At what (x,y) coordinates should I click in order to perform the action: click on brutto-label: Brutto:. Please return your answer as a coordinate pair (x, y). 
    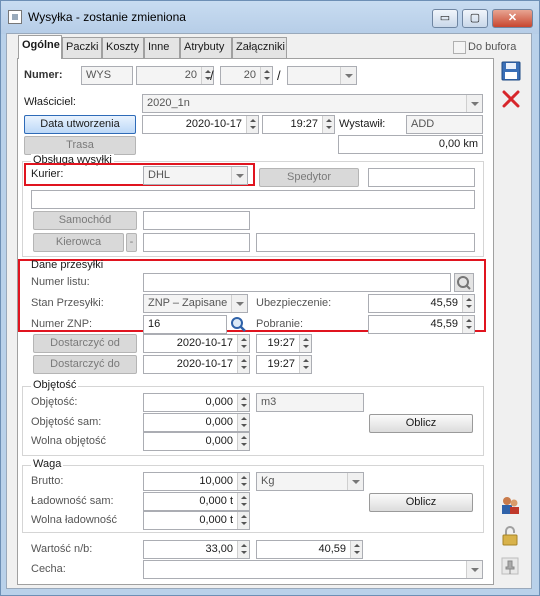
    Looking at the image, I should click on (47, 481).